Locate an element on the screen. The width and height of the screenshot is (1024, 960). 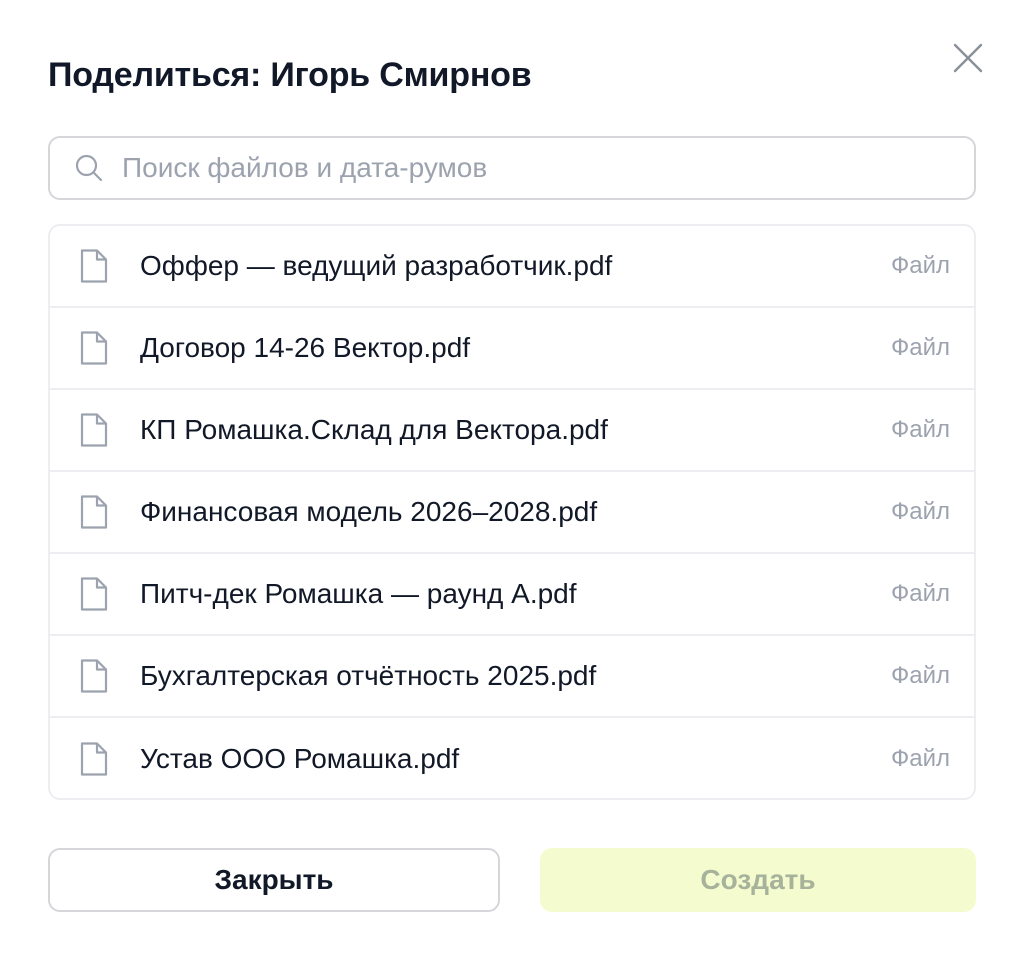
file-name: Оффер — ведущий разработчик.pdf is located at coordinates (376, 265).